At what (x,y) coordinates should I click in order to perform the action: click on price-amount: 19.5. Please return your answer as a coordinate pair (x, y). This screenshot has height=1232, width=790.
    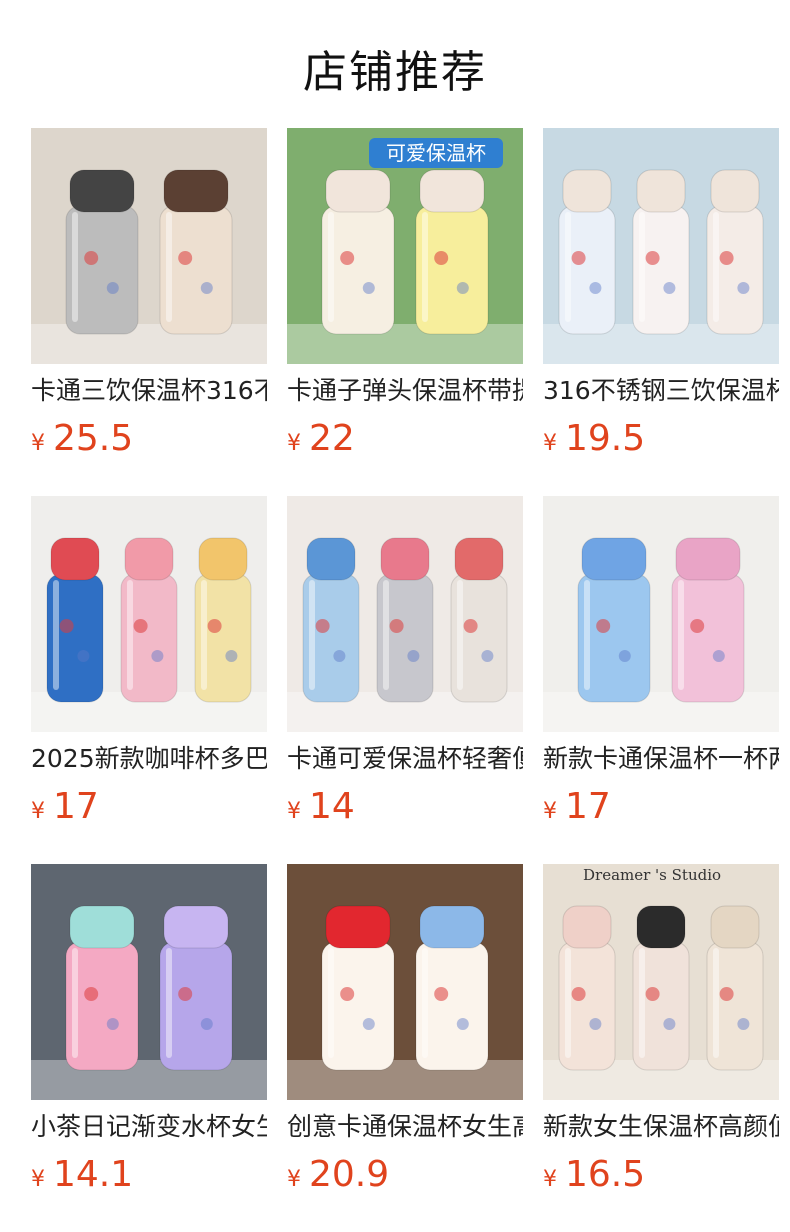
    Looking at the image, I should click on (605, 438).